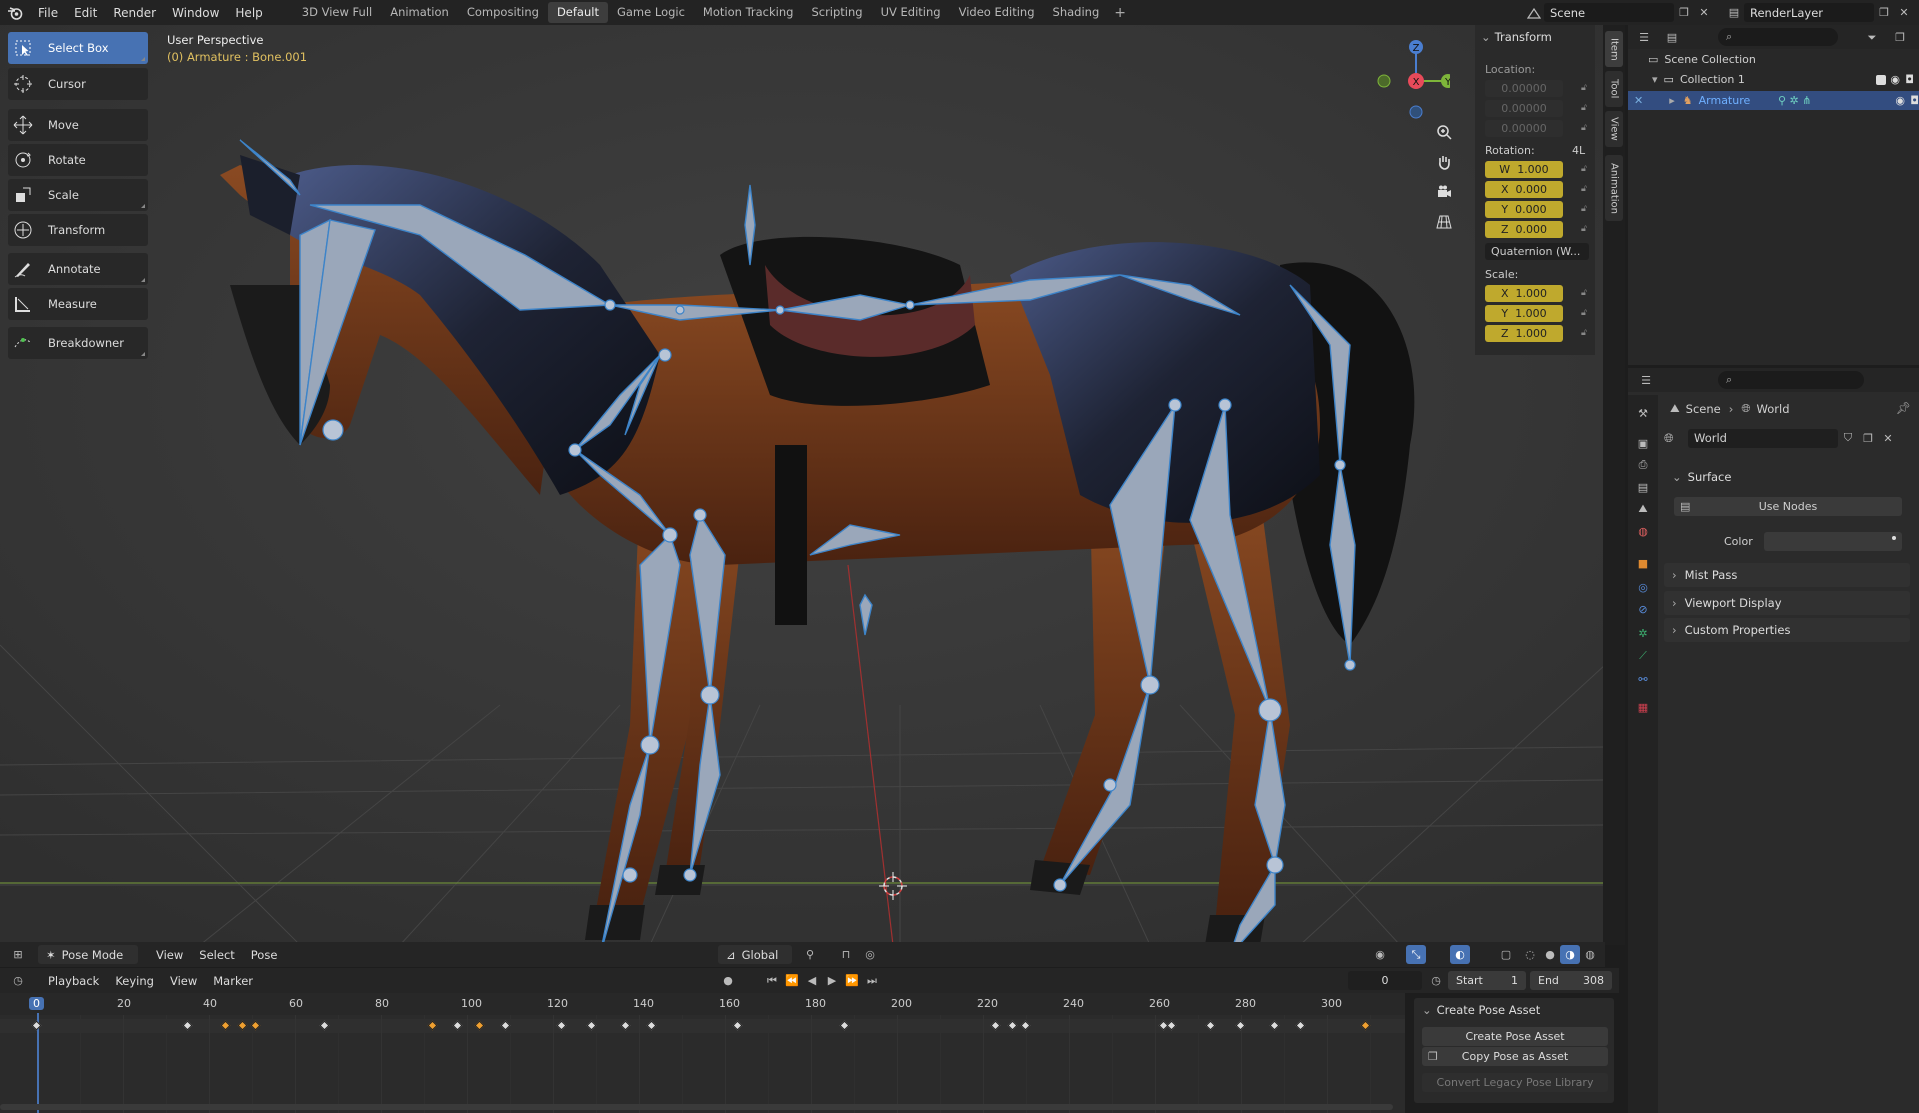 This screenshot has height=1113, width=1919. What do you see at coordinates (1900, 37) in the screenshot?
I see `new-collection-icon: ❐` at bounding box center [1900, 37].